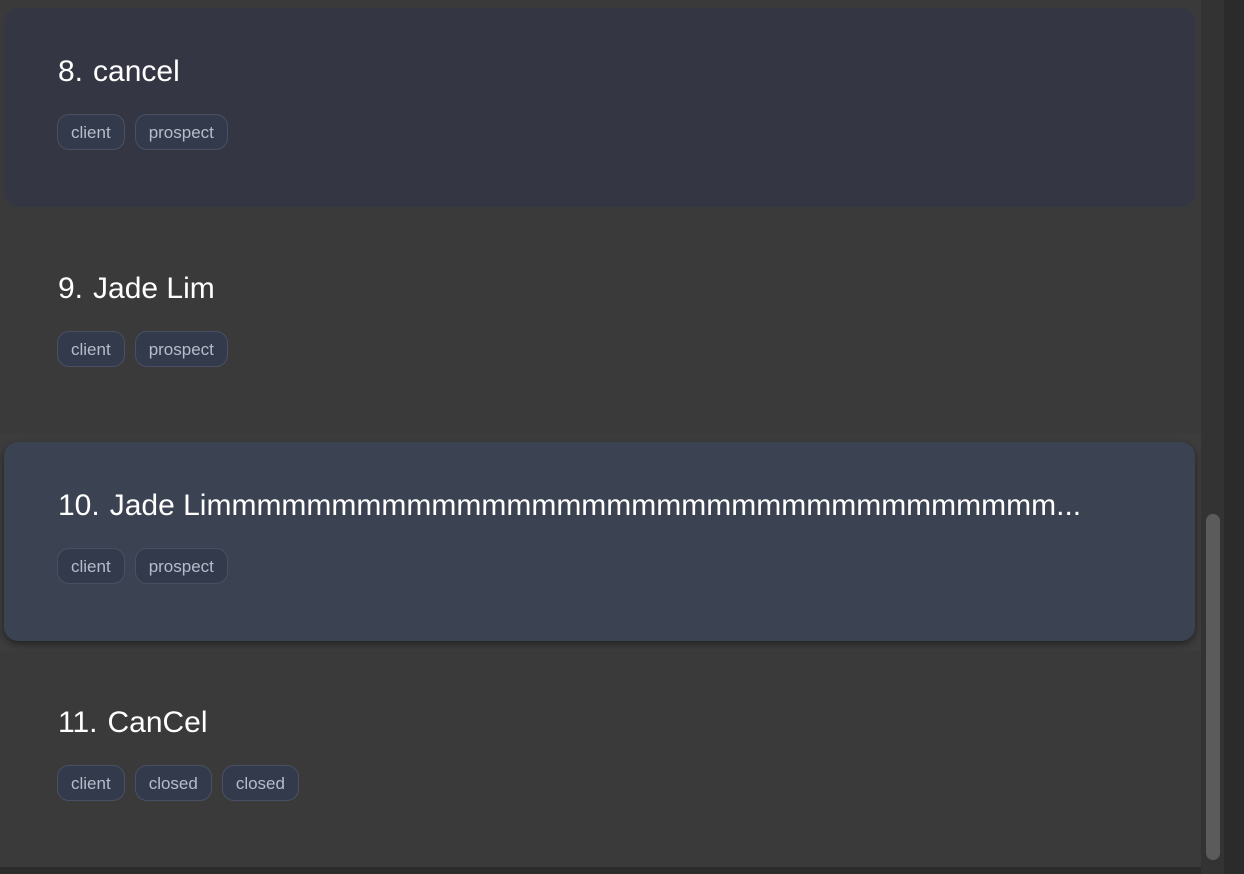 This screenshot has width=1244, height=874. What do you see at coordinates (1213, 687) in the screenshot?
I see `scrollbar-thumb` at bounding box center [1213, 687].